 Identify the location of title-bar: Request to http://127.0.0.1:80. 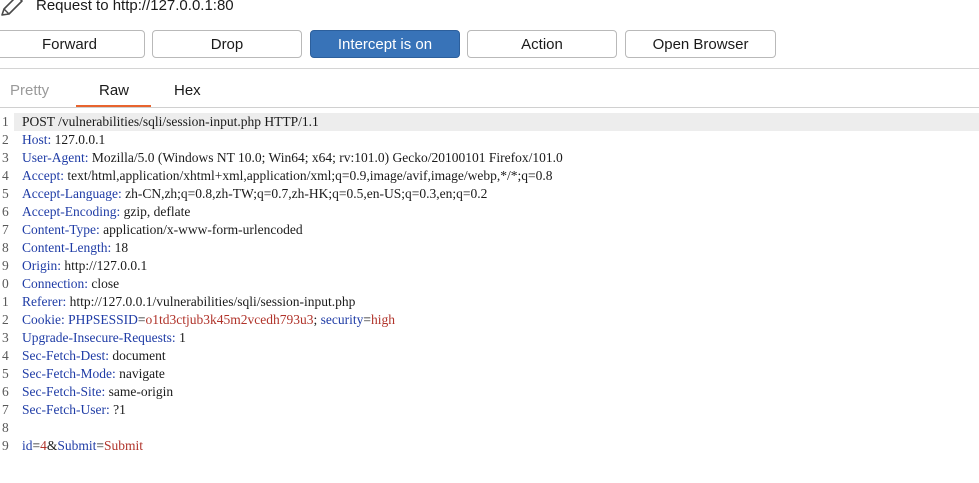
(489, 9).